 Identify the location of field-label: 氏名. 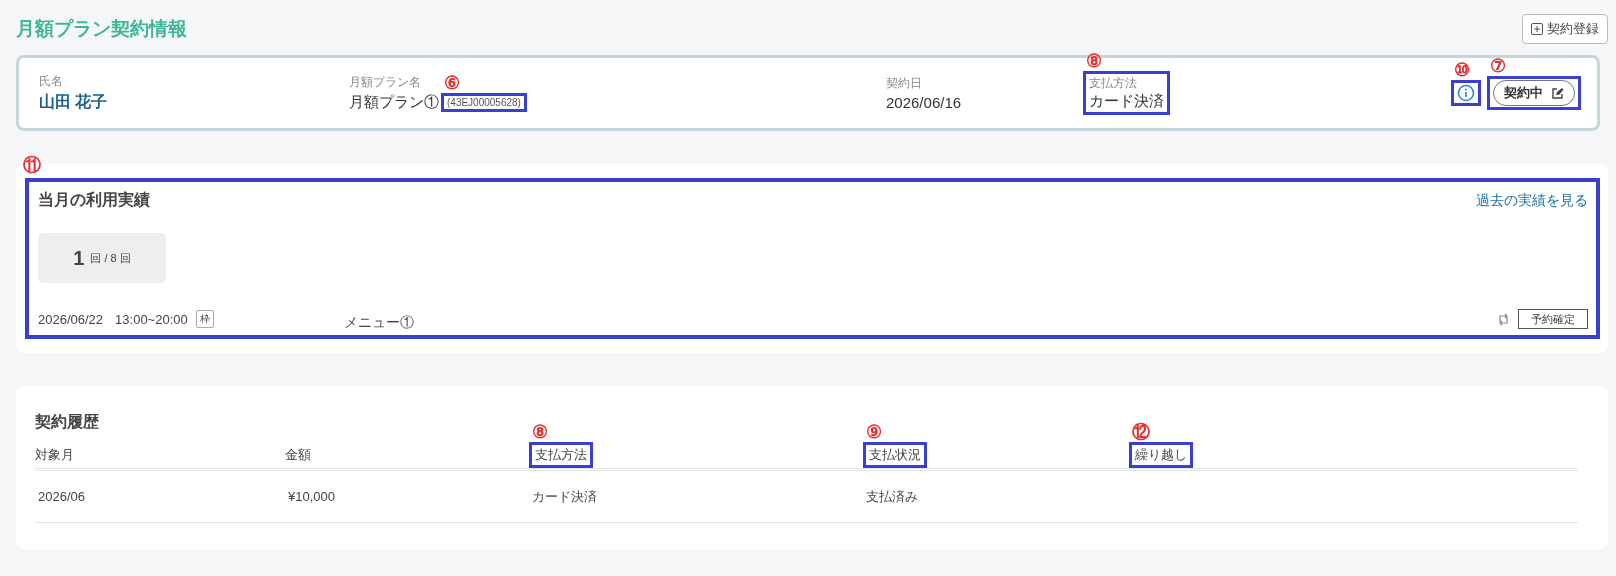
(51, 81).